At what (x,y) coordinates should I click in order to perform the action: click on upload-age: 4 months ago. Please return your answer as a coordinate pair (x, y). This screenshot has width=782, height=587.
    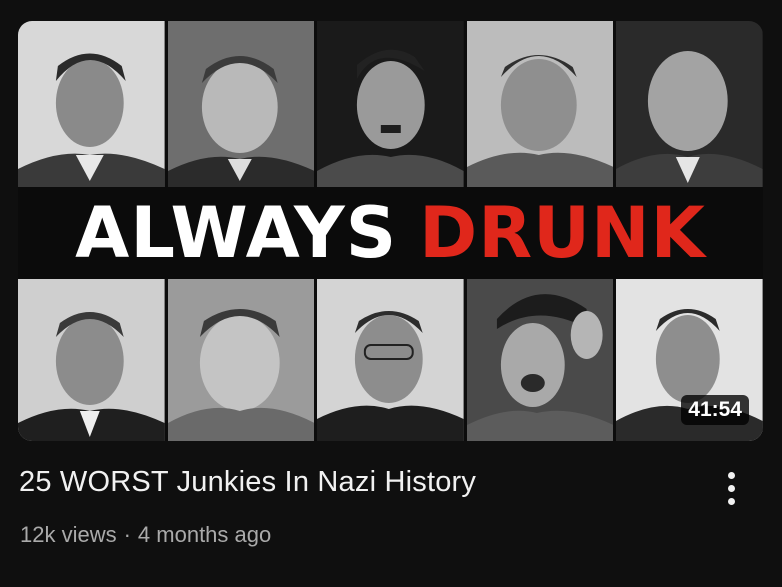
    Looking at the image, I should click on (204, 534).